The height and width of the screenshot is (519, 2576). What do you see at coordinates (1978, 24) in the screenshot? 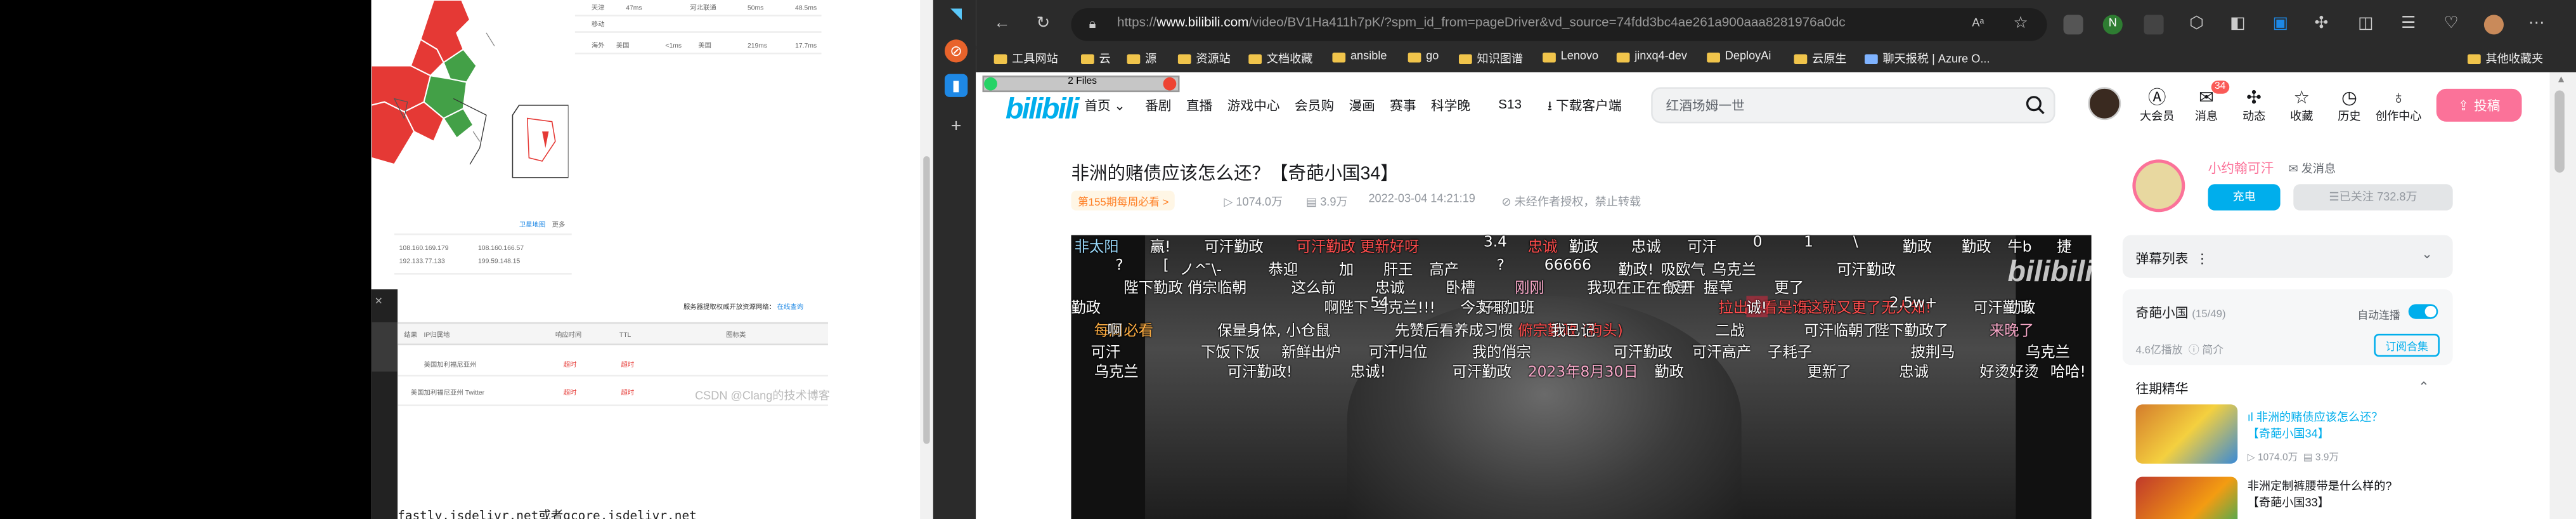
I see `read-aloud-icon: Aᵃ` at bounding box center [1978, 24].